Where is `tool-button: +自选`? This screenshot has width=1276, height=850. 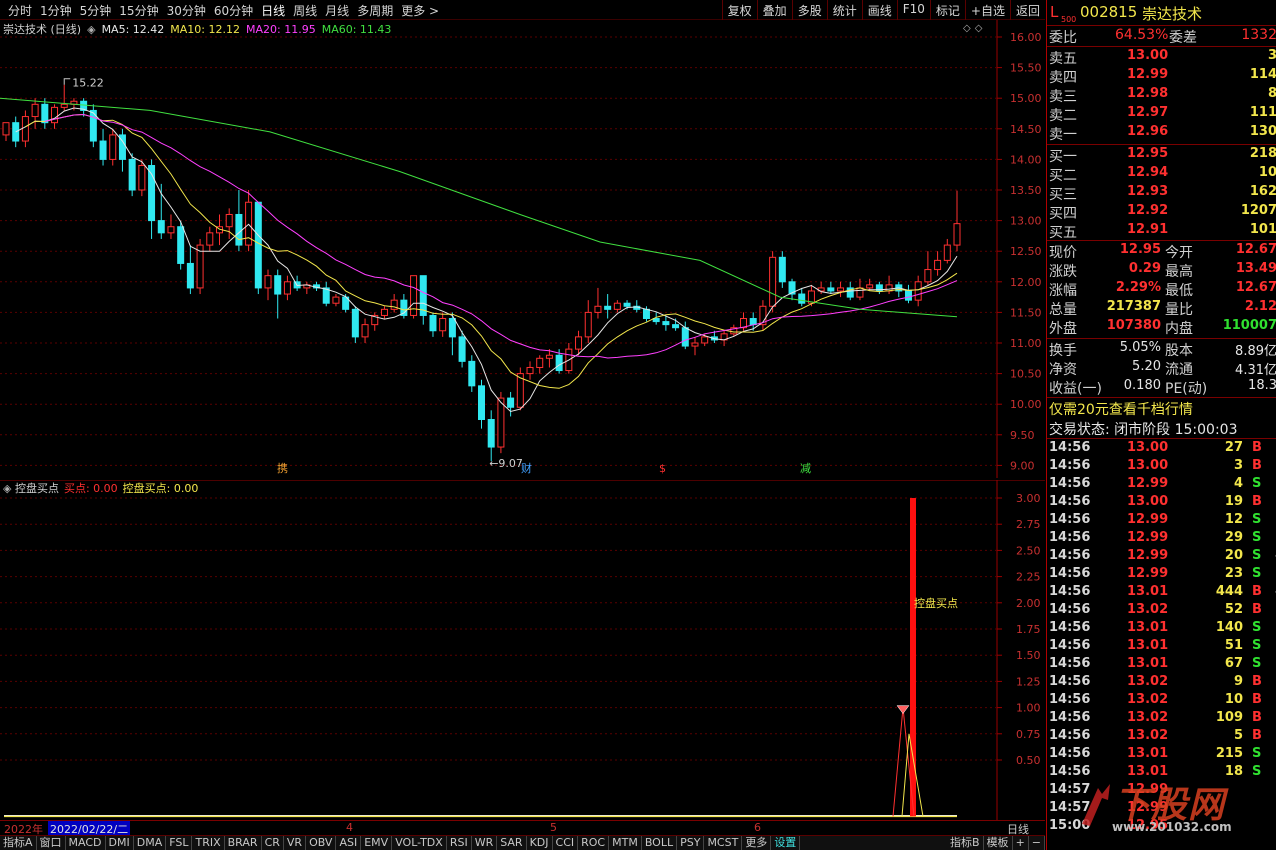 tool-button: +自选 is located at coordinates (987, 10).